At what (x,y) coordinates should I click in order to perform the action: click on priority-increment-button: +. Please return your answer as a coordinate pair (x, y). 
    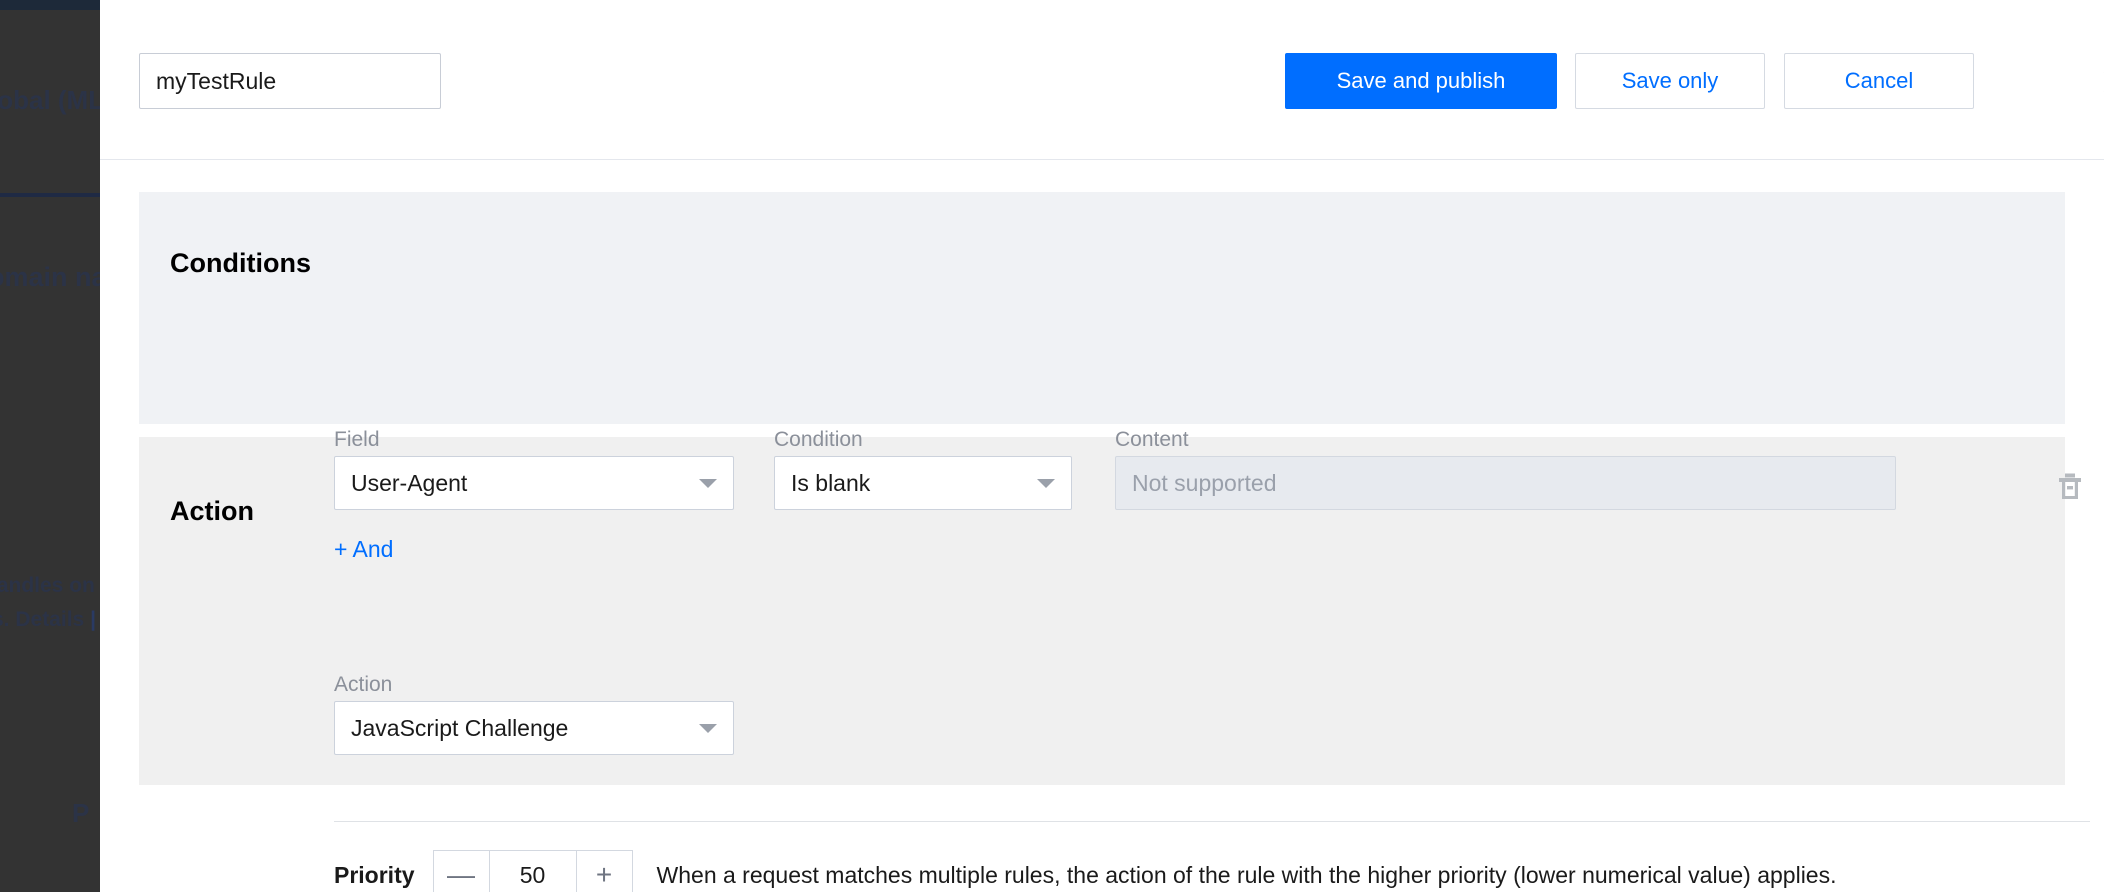
    Looking at the image, I should click on (604, 871).